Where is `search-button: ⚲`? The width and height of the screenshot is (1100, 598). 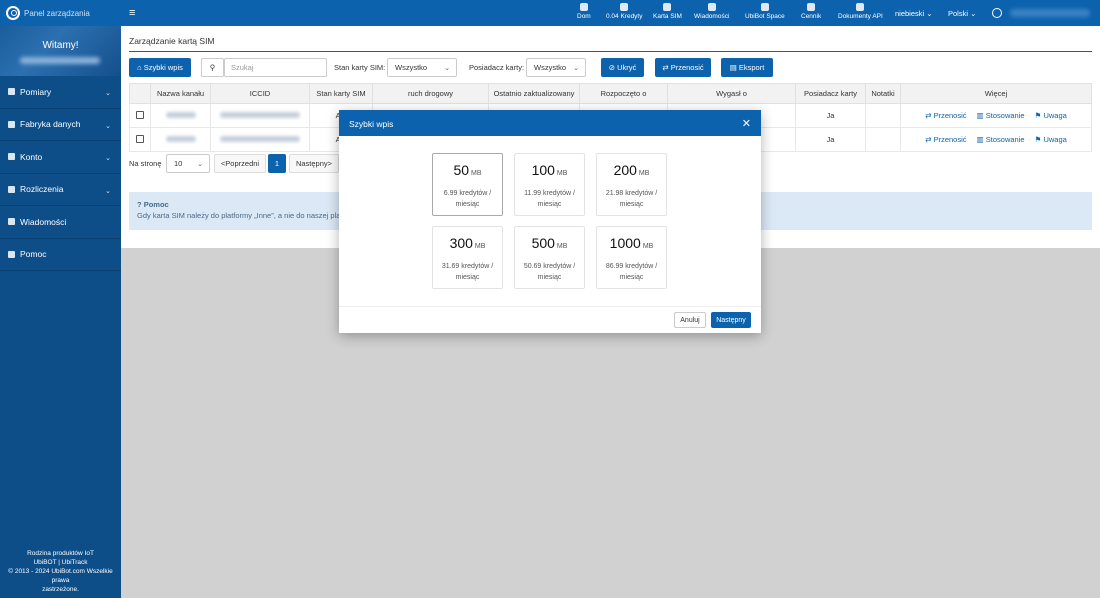
search-button: ⚲ is located at coordinates (212, 67).